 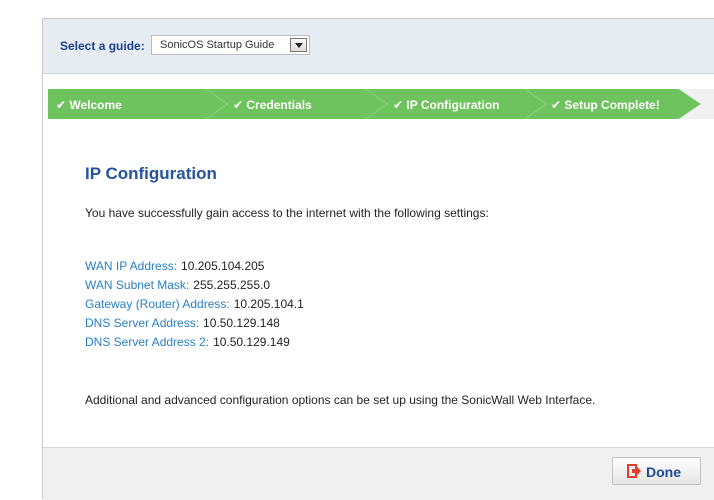 What do you see at coordinates (298, 45) in the screenshot?
I see `chevron-down-icon` at bounding box center [298, 45].